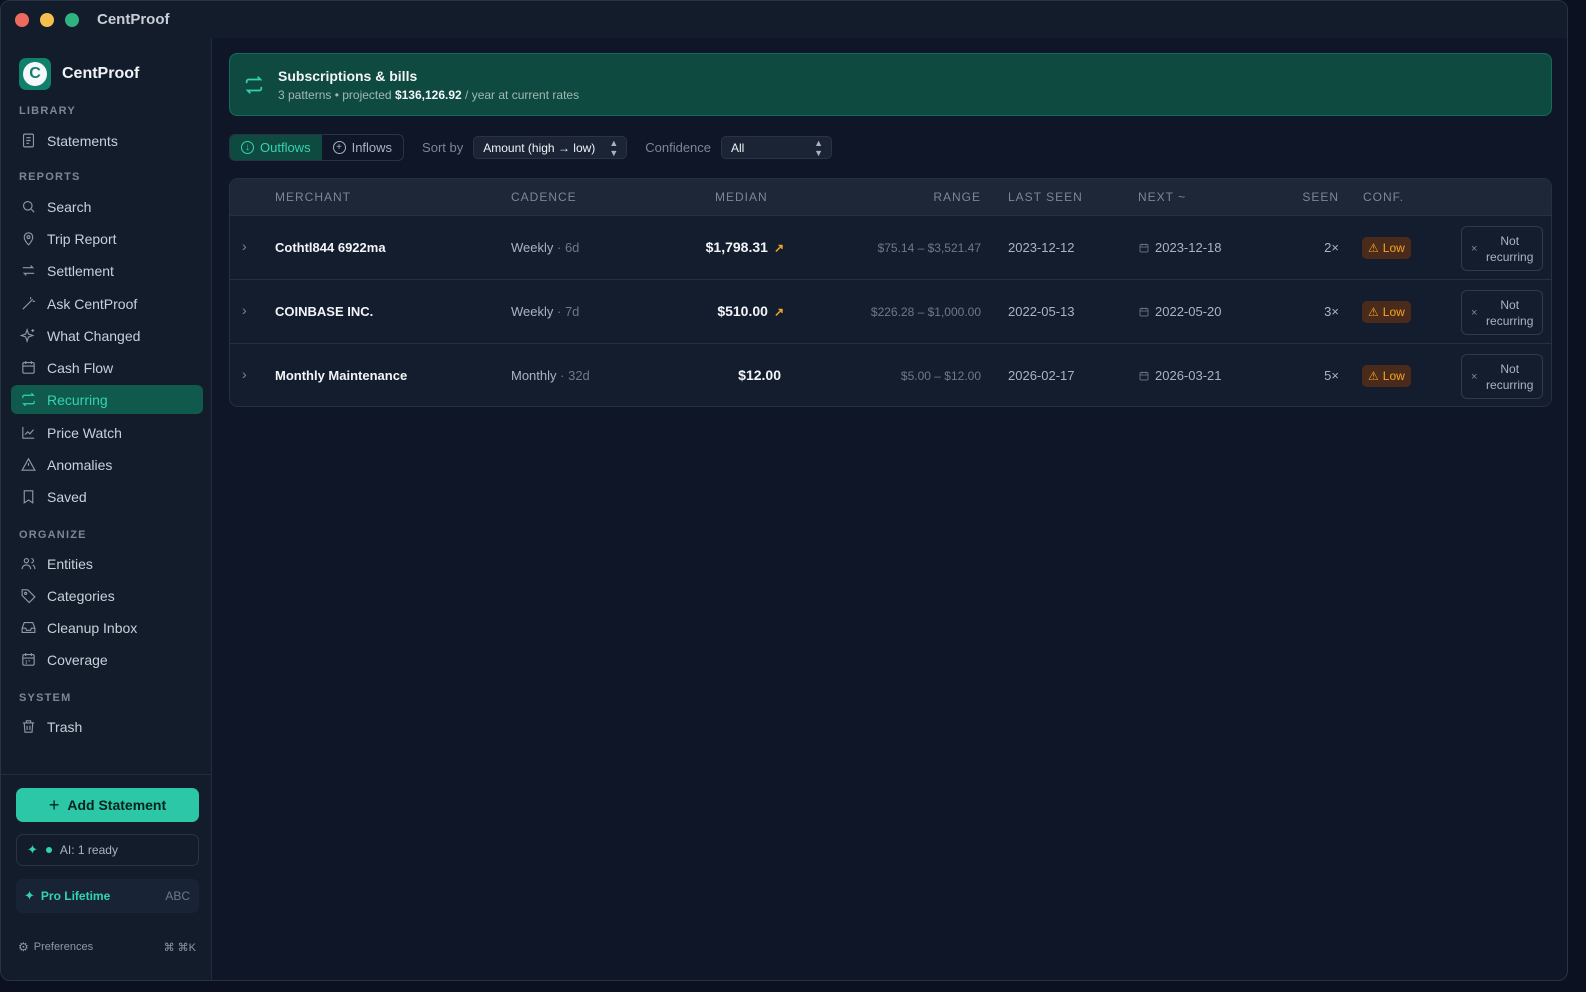 This screenshot has width=1586, height=992. What do you see at coordinates (1320, 197) in the screenshot?
I see `header-seen: SEEN` at bounding box center [1320, 197].